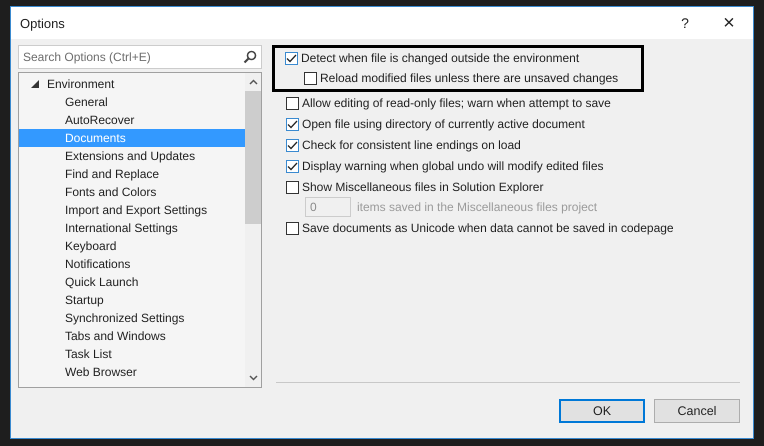  I want to click on tree-item: Environment, so click(132, 84).